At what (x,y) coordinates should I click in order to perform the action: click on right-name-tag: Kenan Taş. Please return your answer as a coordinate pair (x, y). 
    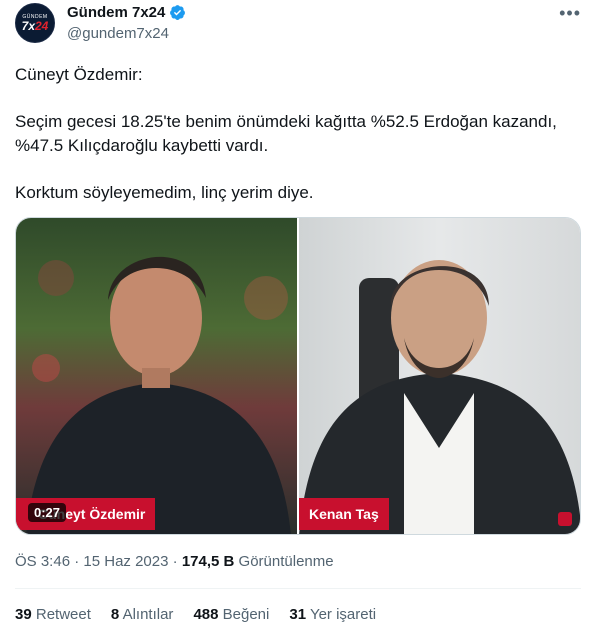
    Looking at the image, I should click on (343, 514).